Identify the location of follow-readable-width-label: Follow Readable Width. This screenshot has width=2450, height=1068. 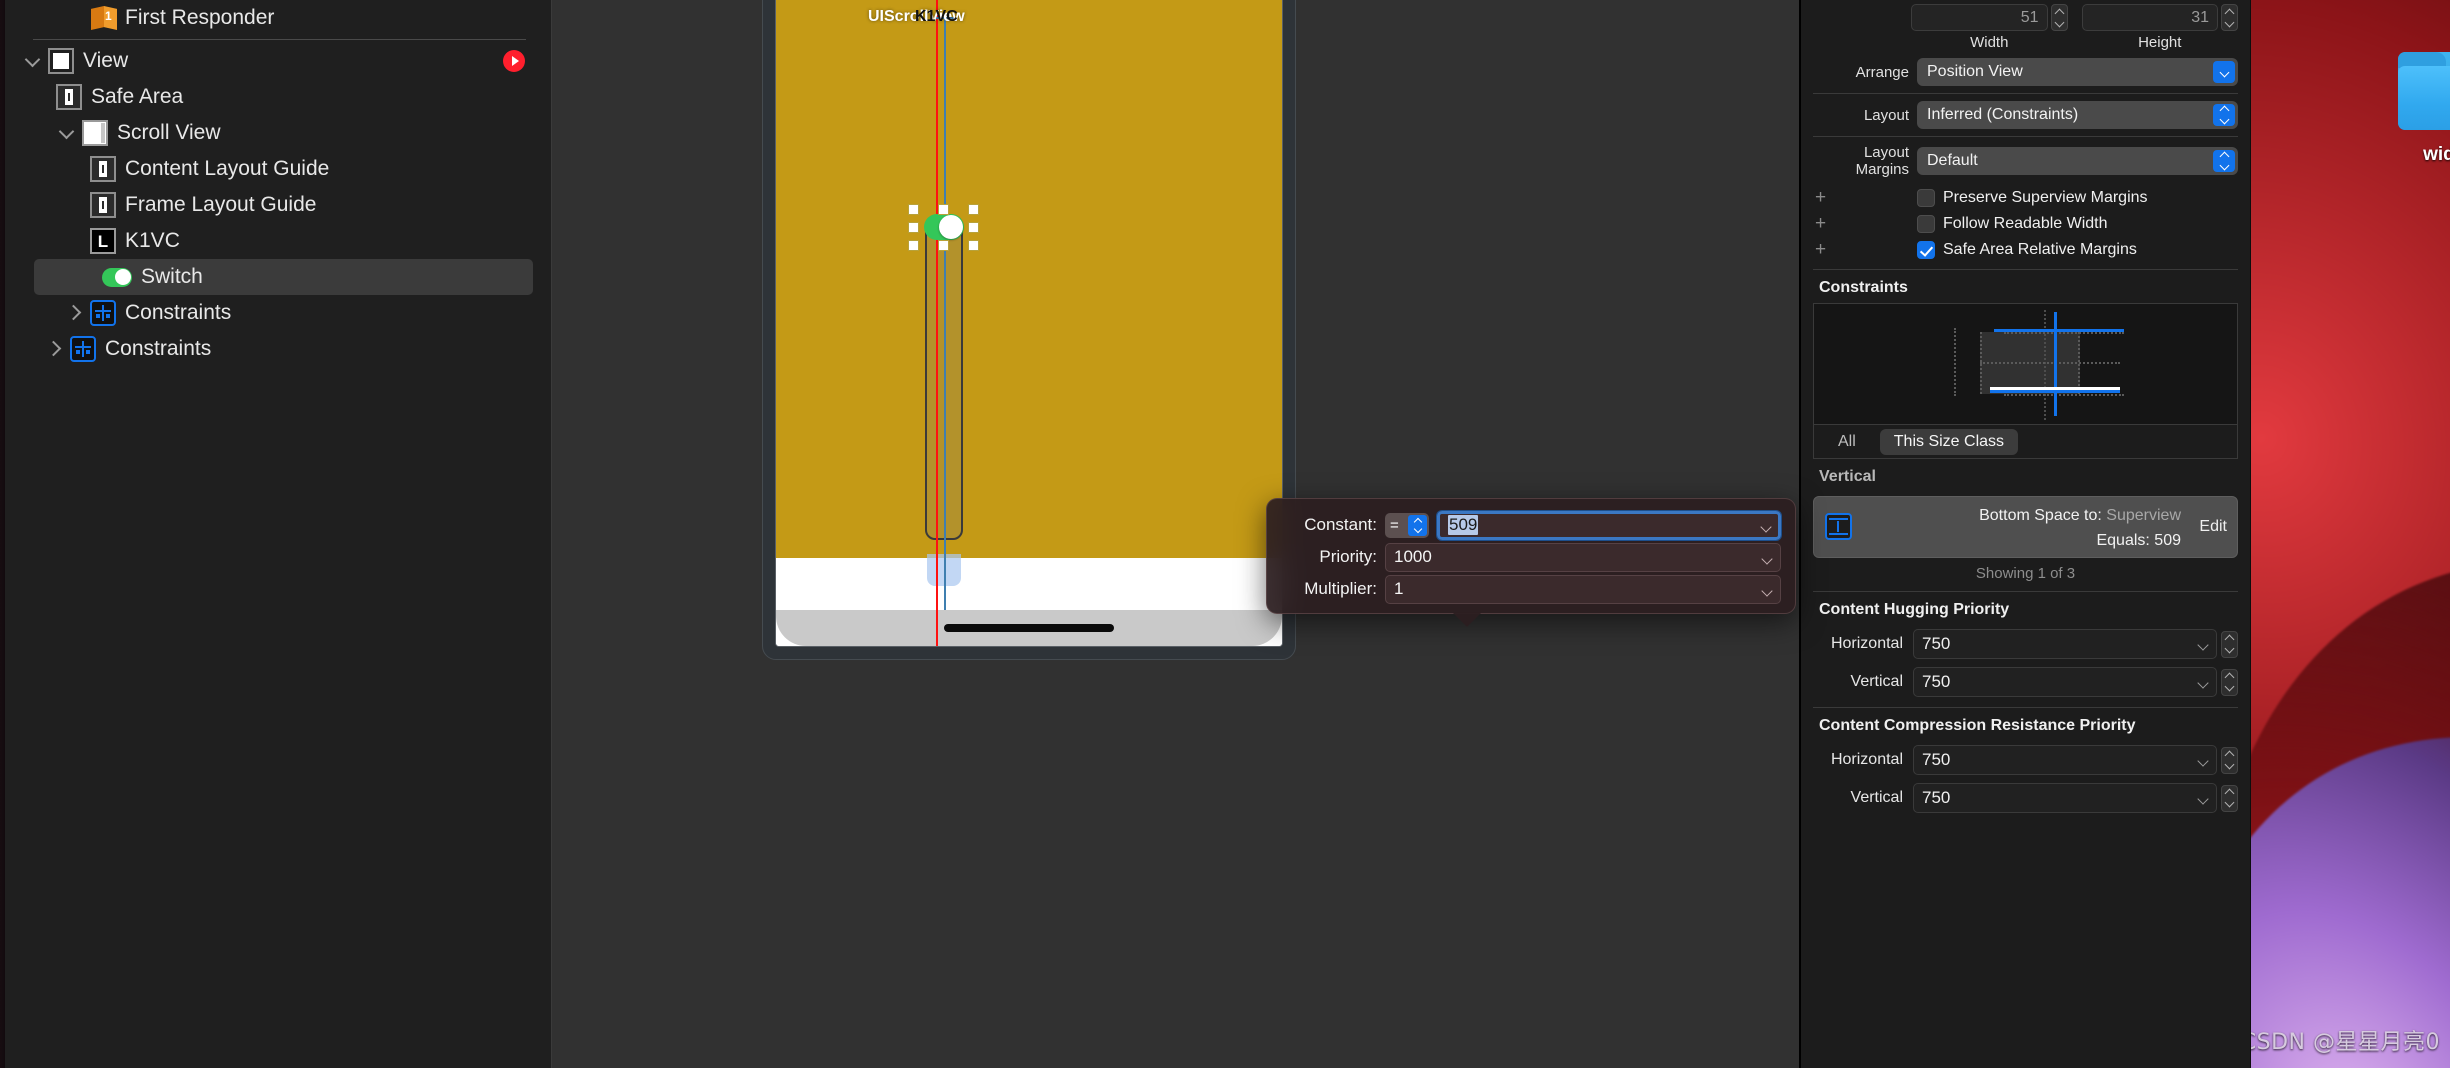
(2025, 223).